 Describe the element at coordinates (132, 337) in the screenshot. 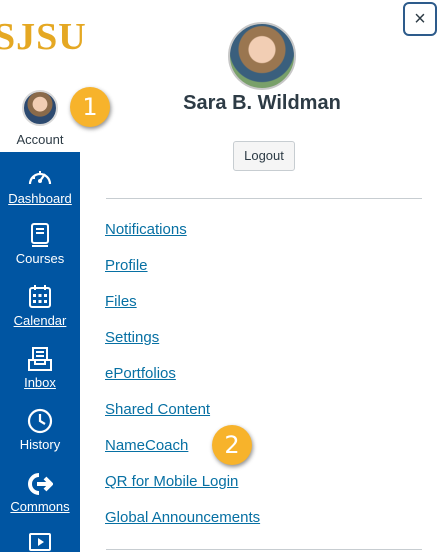

I see `link-settings: Settings` at that location.